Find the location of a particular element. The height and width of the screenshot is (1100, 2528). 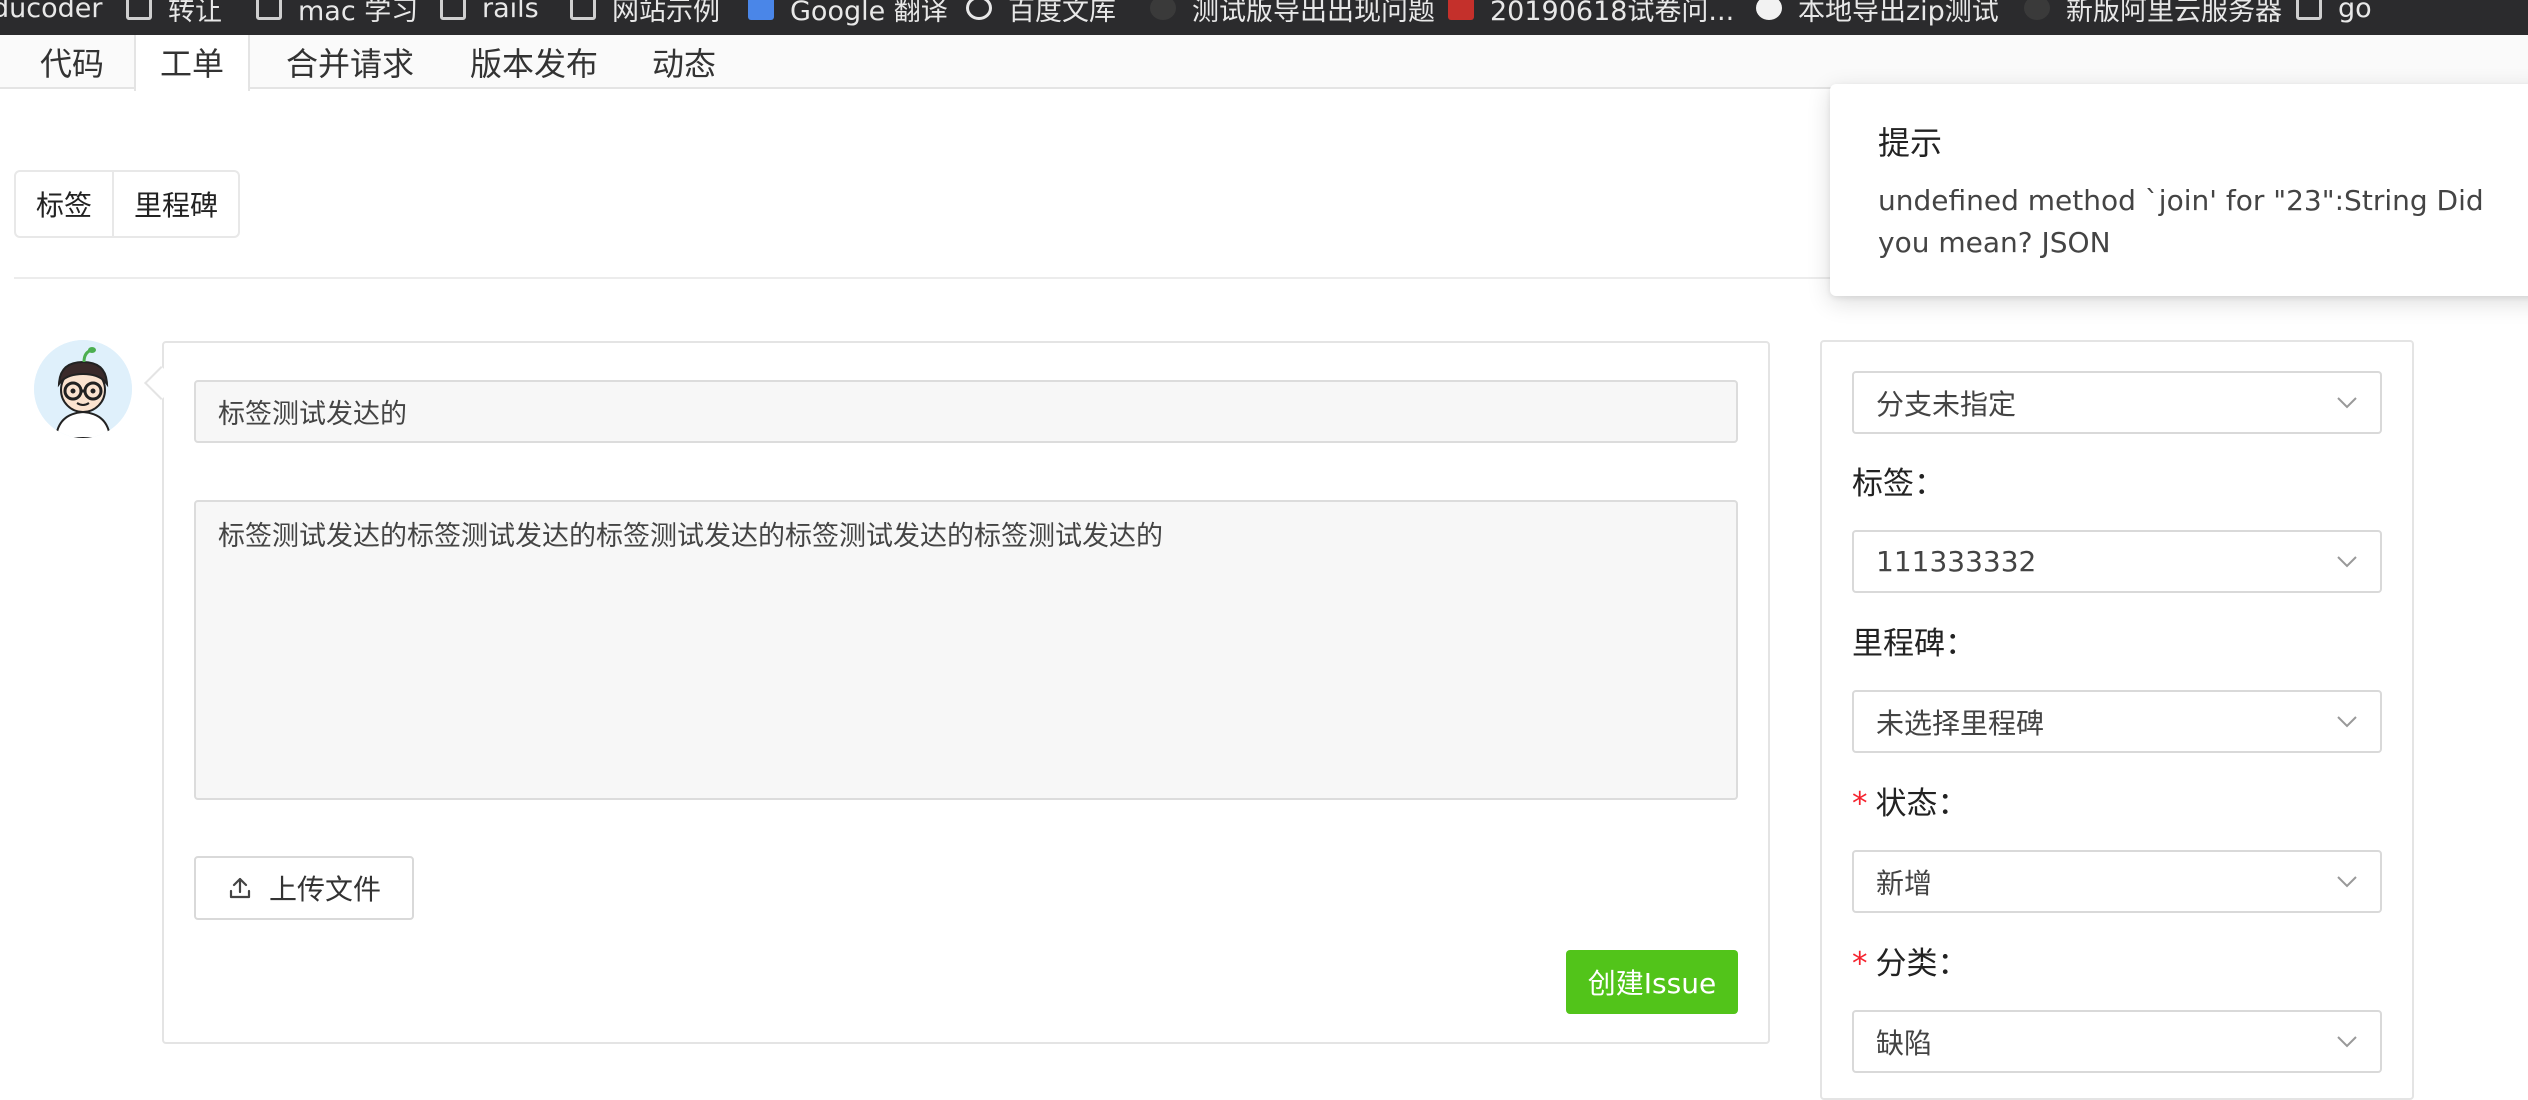

avatar is located at coordinates (83, 389).